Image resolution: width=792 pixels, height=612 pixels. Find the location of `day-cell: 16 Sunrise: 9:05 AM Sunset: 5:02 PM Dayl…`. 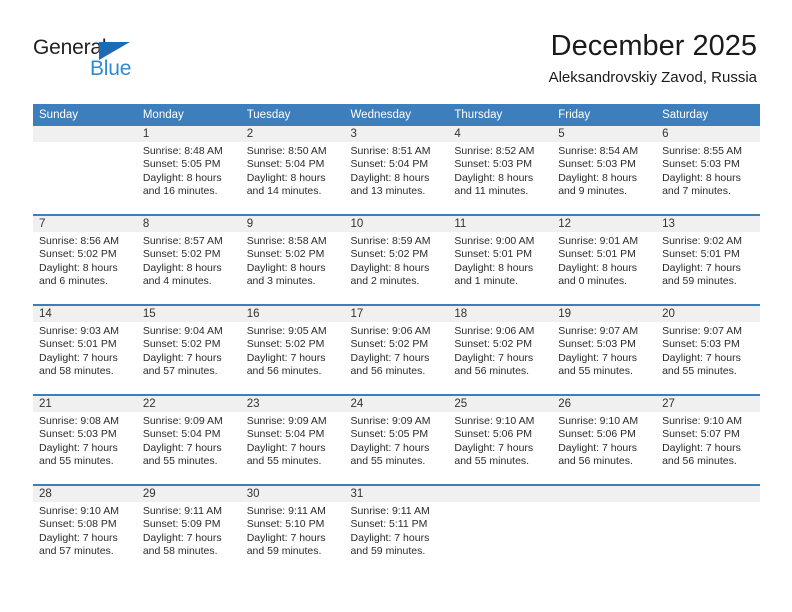

day-cell: 16 Sunrise: 9:05 AM Sunset: 5:02 PM Dayl… is located at coordinates (292, 349).